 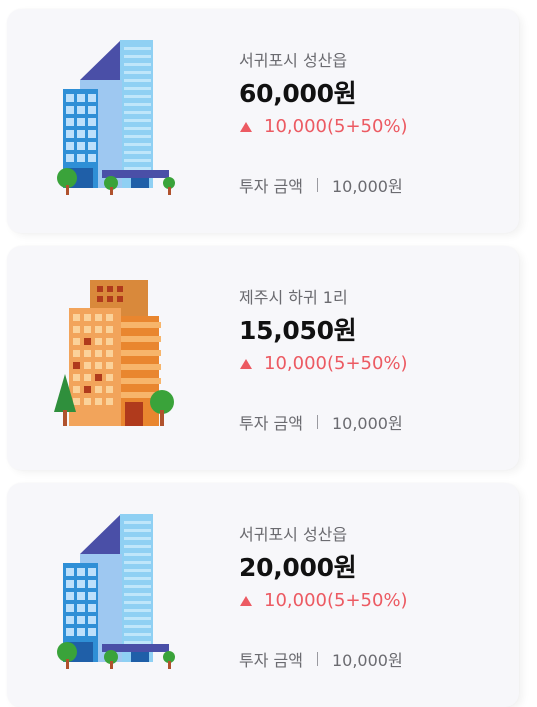 I want to click on location-label: 제주시 하귀 1리, so click(x=293, y=297).